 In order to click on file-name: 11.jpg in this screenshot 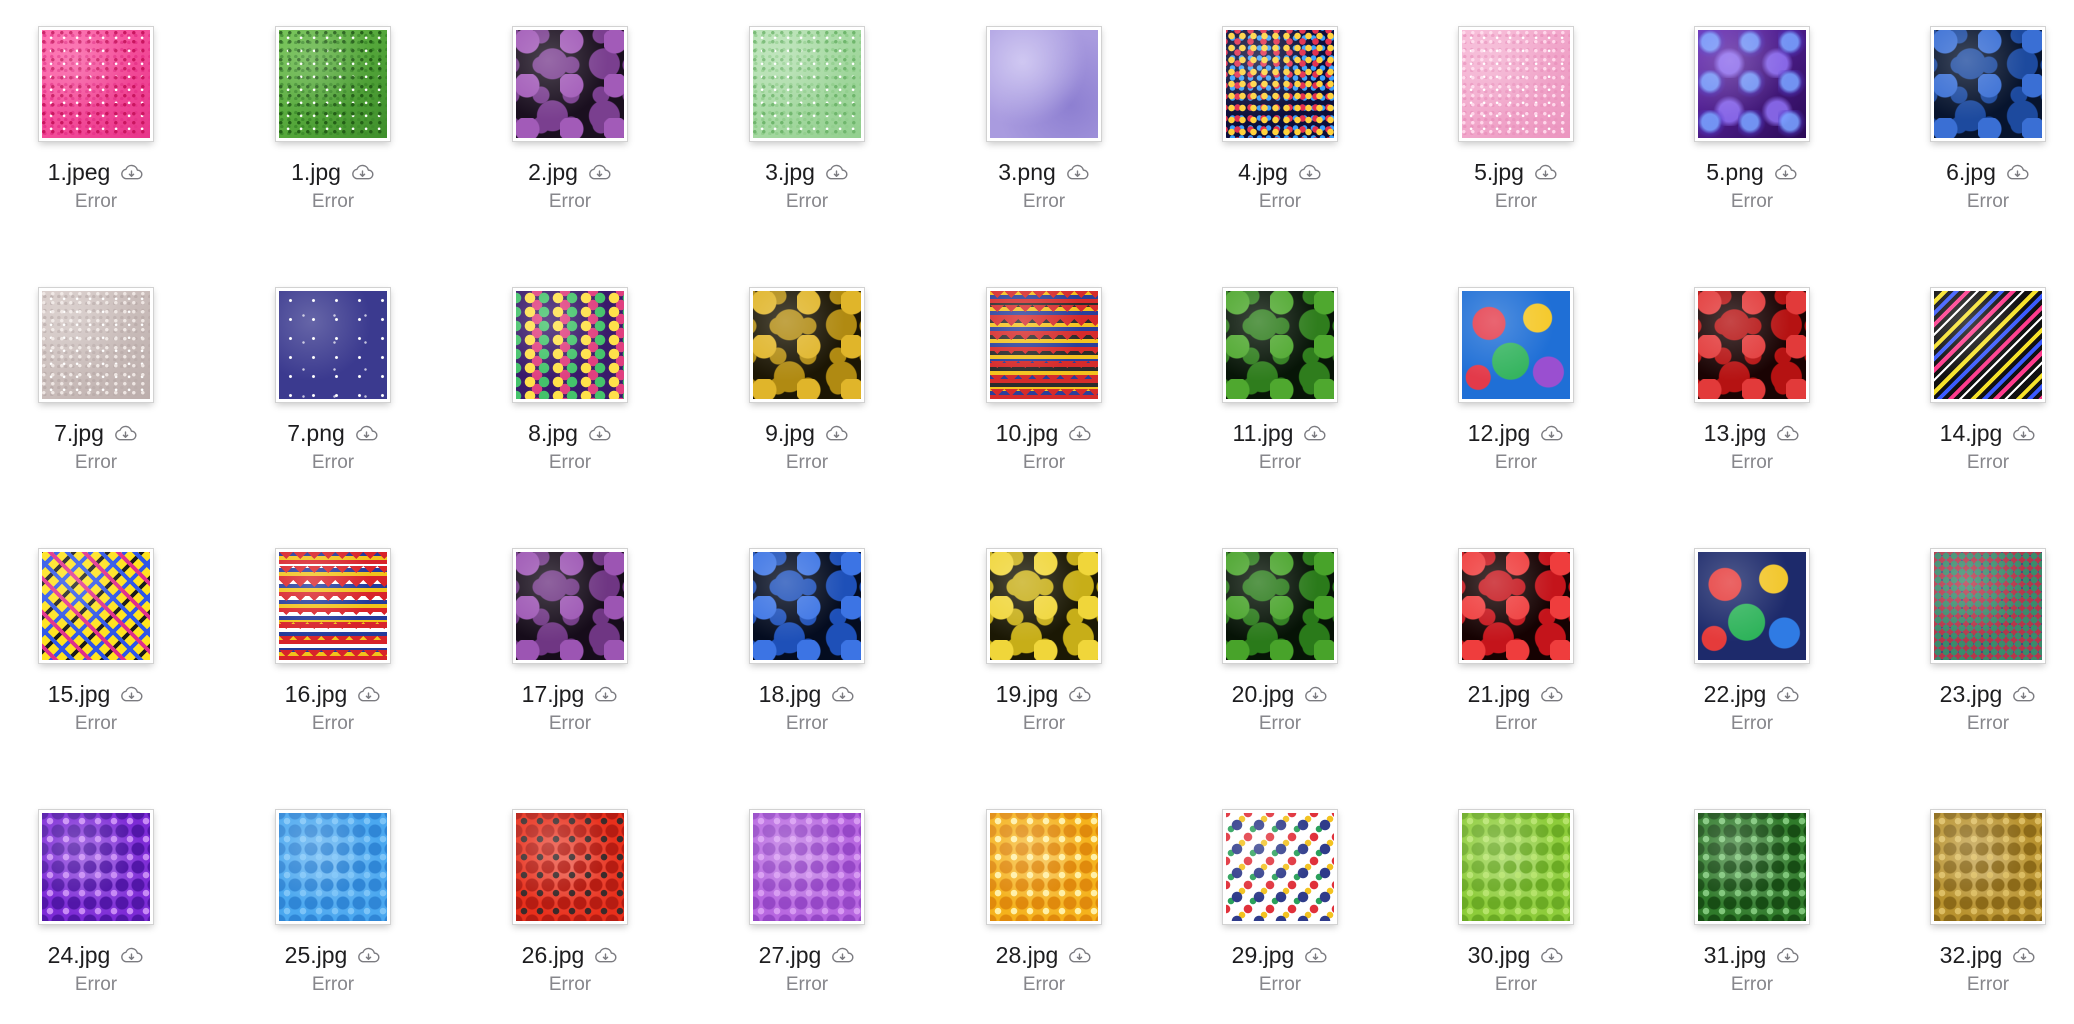, I will do `click(1263, 433)`.